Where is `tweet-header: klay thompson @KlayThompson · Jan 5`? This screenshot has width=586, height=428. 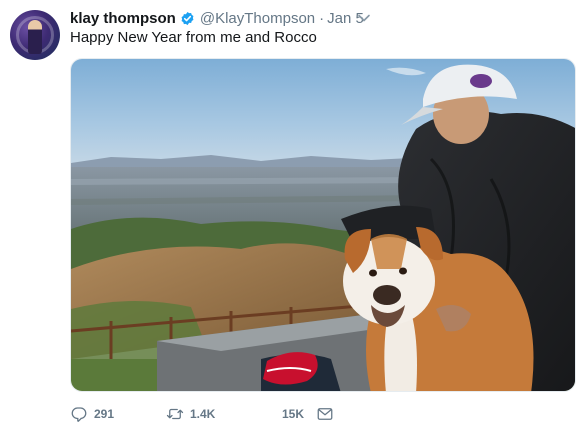 tweet-header: klay thompson @KlayThompson · Jan 5 is located at coordinates (217, 18).